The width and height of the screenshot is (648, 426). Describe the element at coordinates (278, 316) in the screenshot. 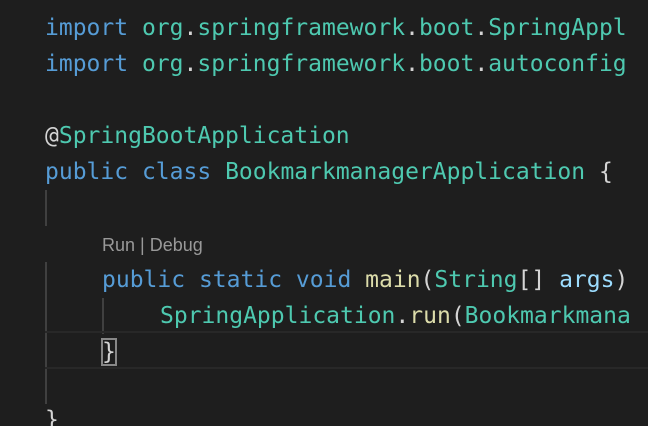

I see `class-reference: SpringApplication` at that location.